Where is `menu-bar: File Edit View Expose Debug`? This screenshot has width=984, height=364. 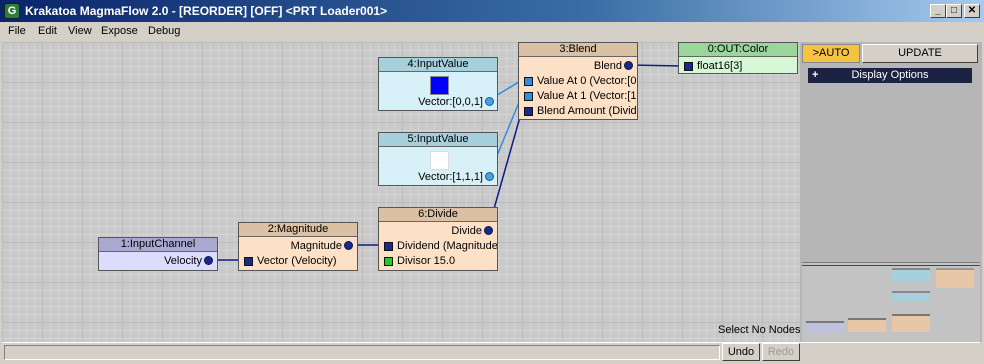
menu-bar: File Edit View Expose Debug is located at coordinates (492, 32).